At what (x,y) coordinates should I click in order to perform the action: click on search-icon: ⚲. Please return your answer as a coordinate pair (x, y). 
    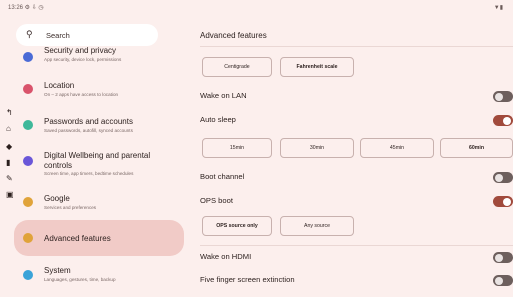
    Looking at the image, I should click on (29, 34).